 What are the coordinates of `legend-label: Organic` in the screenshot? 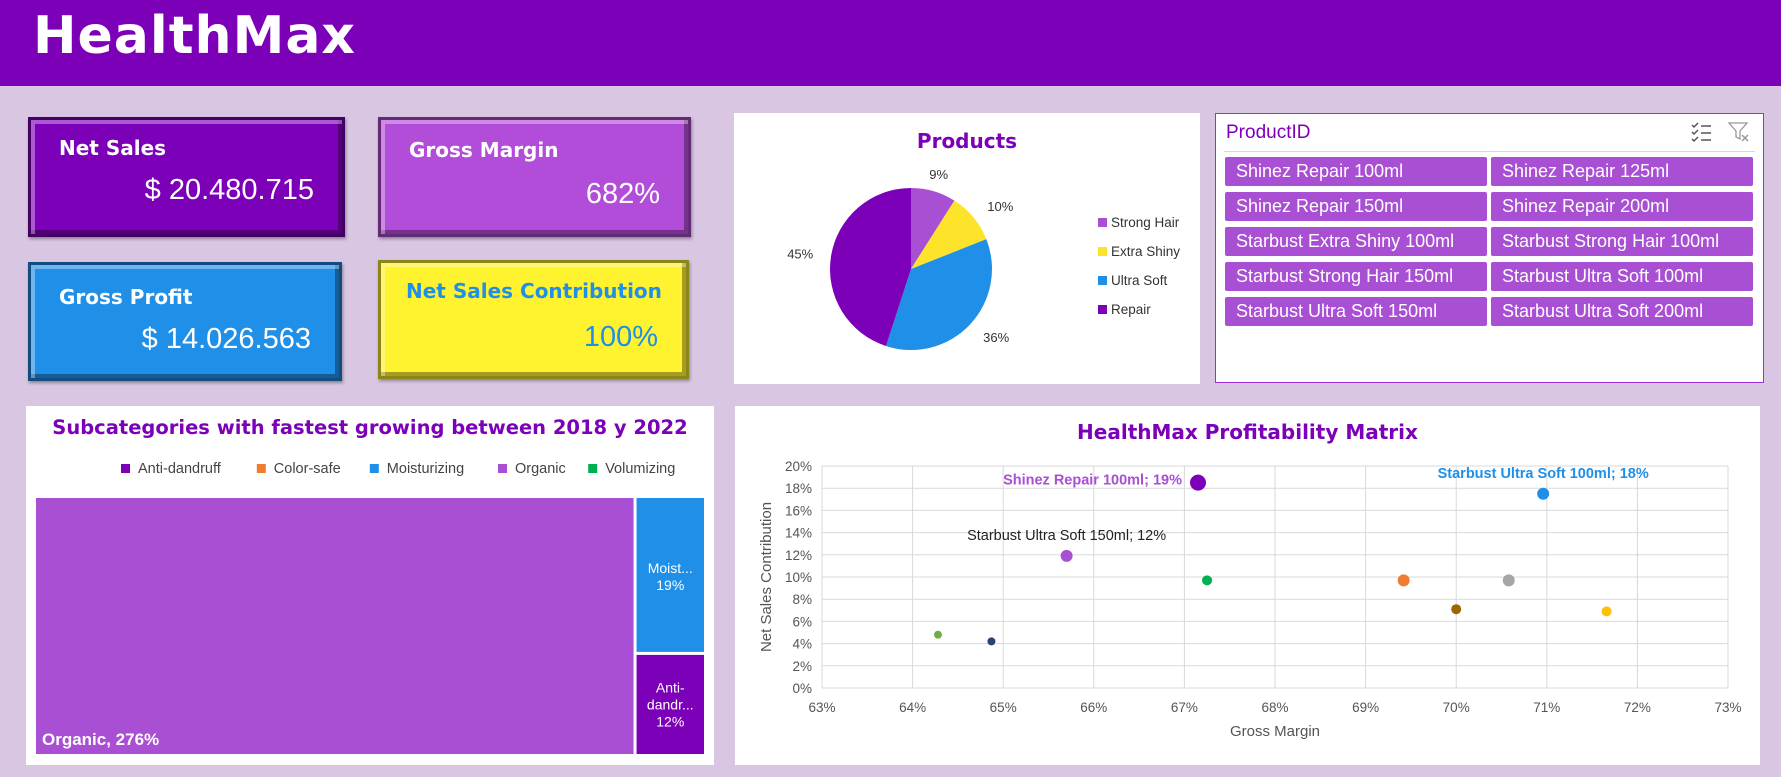 It's located at (540, 469).